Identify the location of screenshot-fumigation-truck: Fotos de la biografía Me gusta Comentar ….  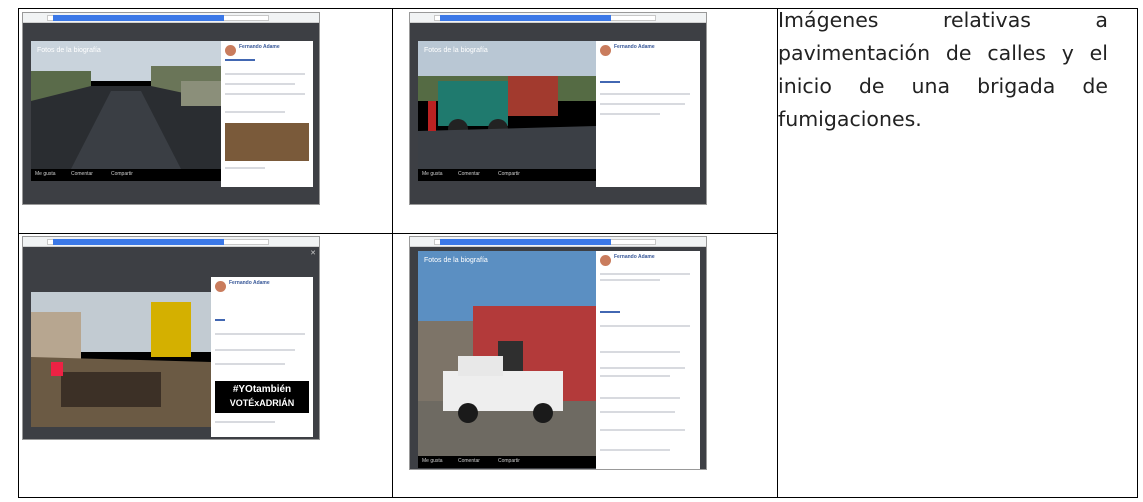
(558, 353).